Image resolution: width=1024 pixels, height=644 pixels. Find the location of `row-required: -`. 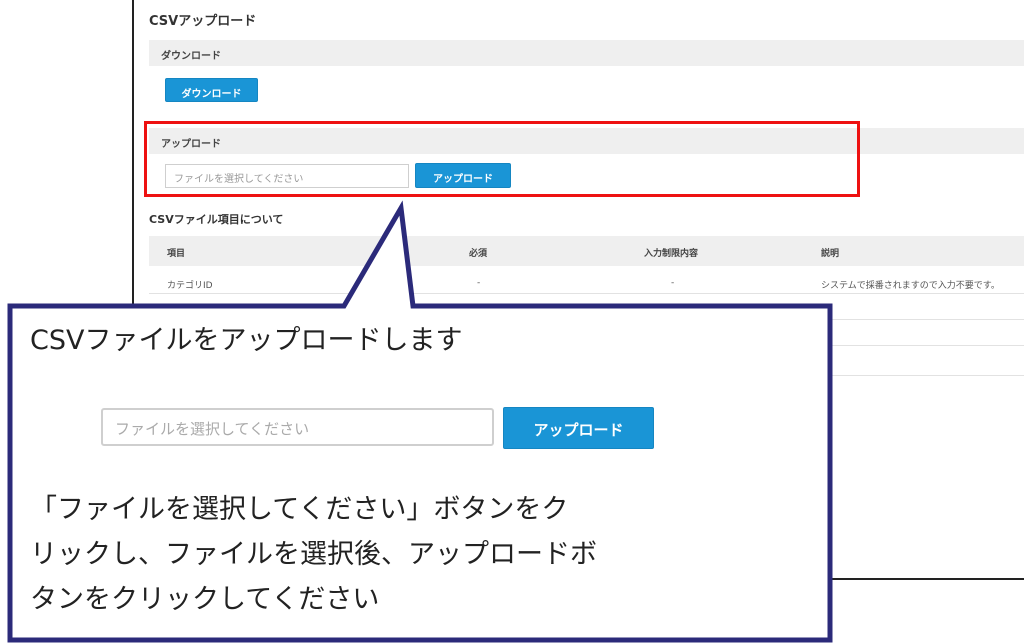

row-required: - is located at coordinates (479, 283).